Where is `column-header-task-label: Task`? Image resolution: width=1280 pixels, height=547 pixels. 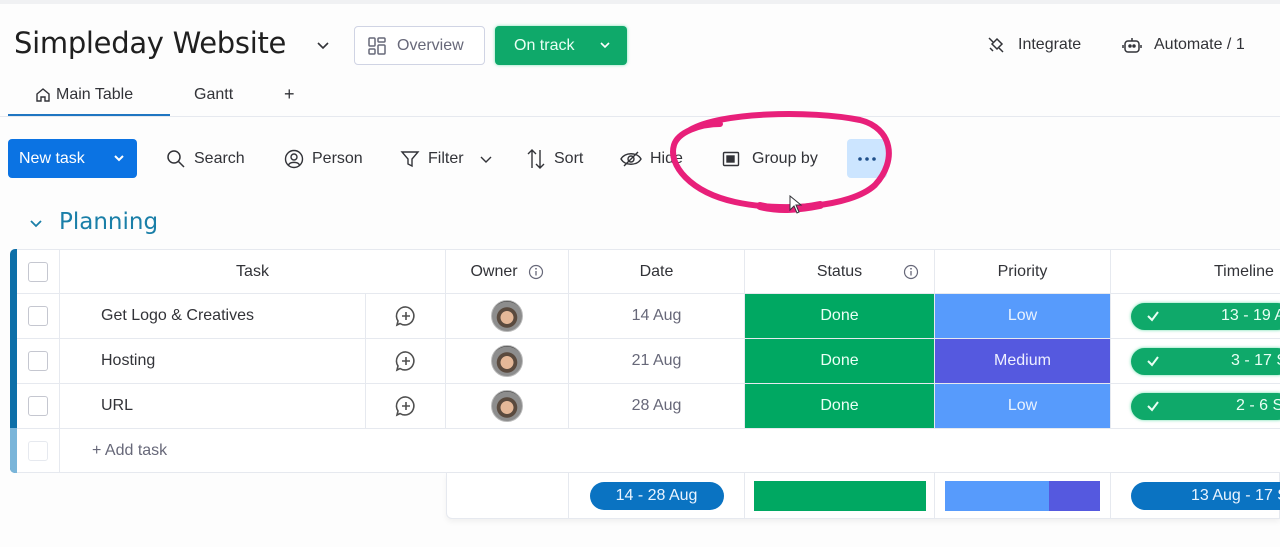
column-header-task-label: Task is located at coordinates (252, 271).